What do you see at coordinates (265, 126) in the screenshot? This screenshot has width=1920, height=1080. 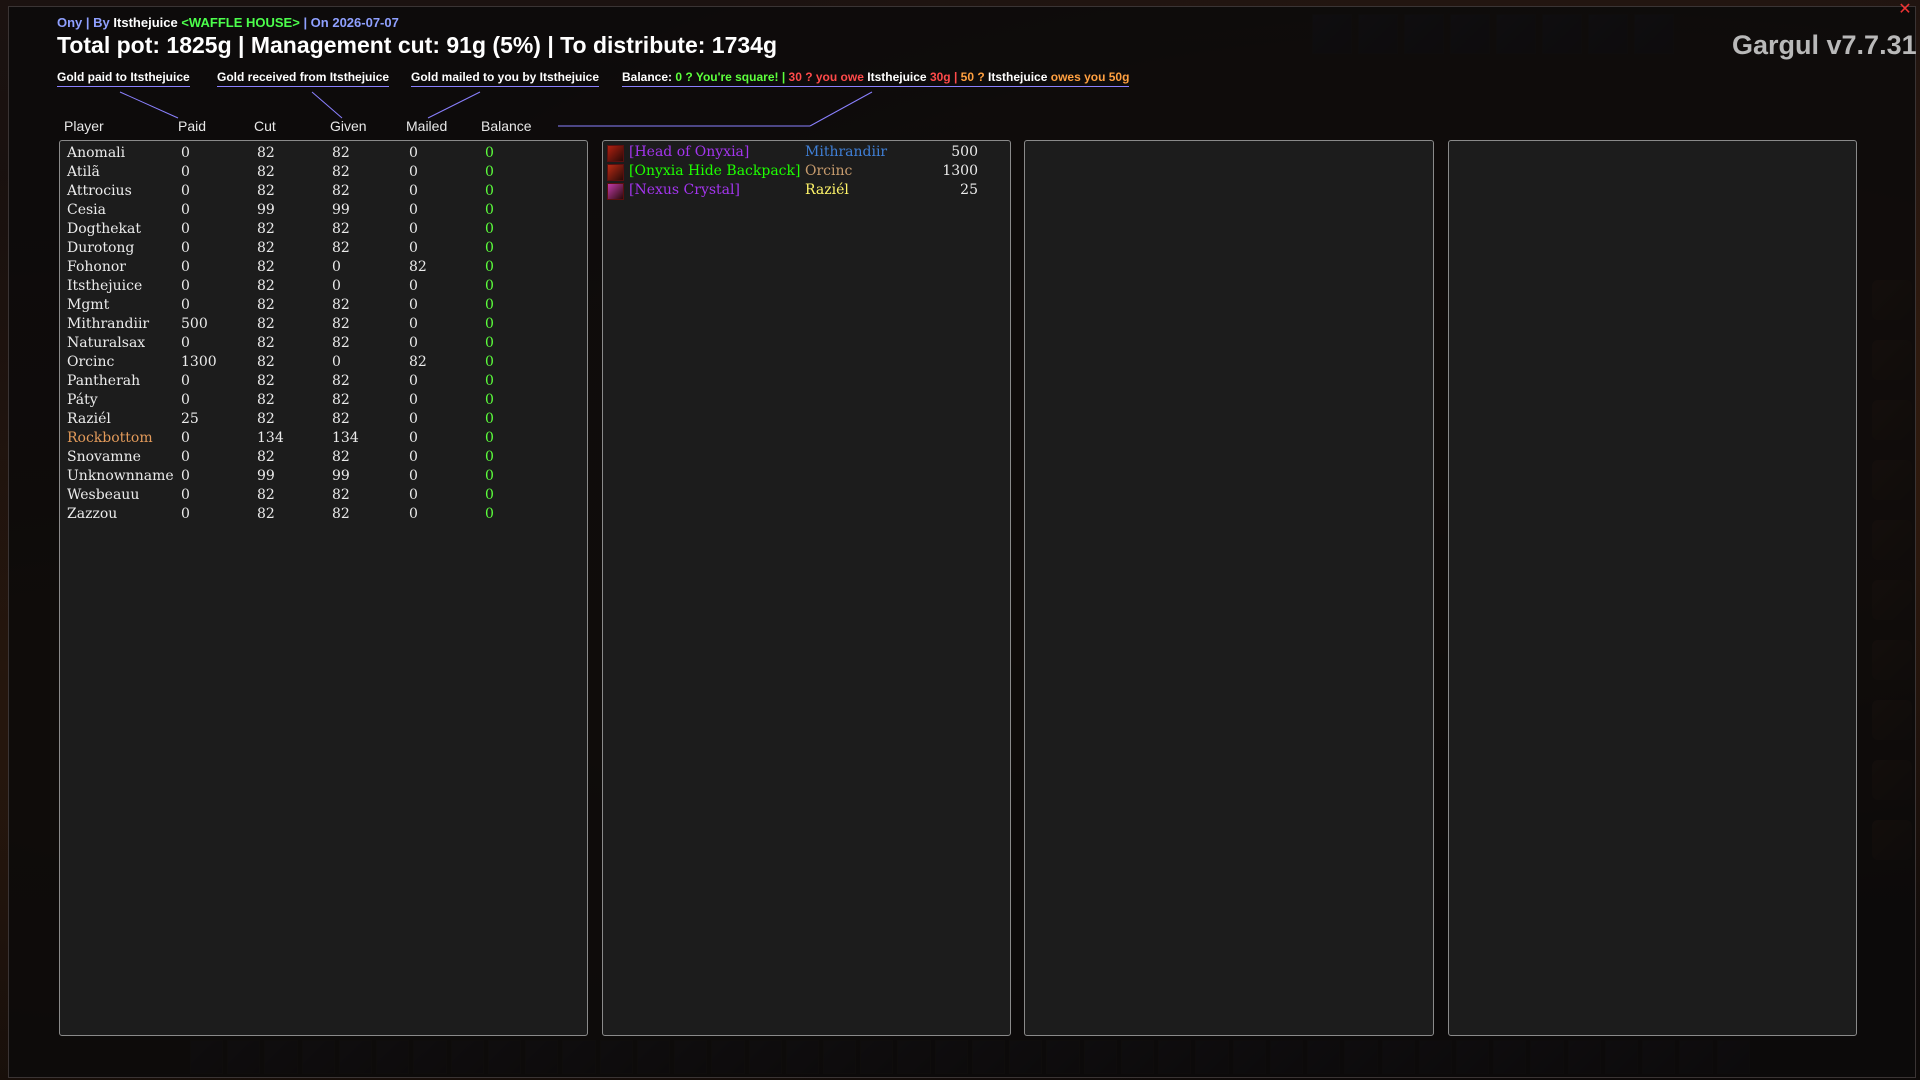 I see `column-cut: Cut` at bounding box center [265, 126].